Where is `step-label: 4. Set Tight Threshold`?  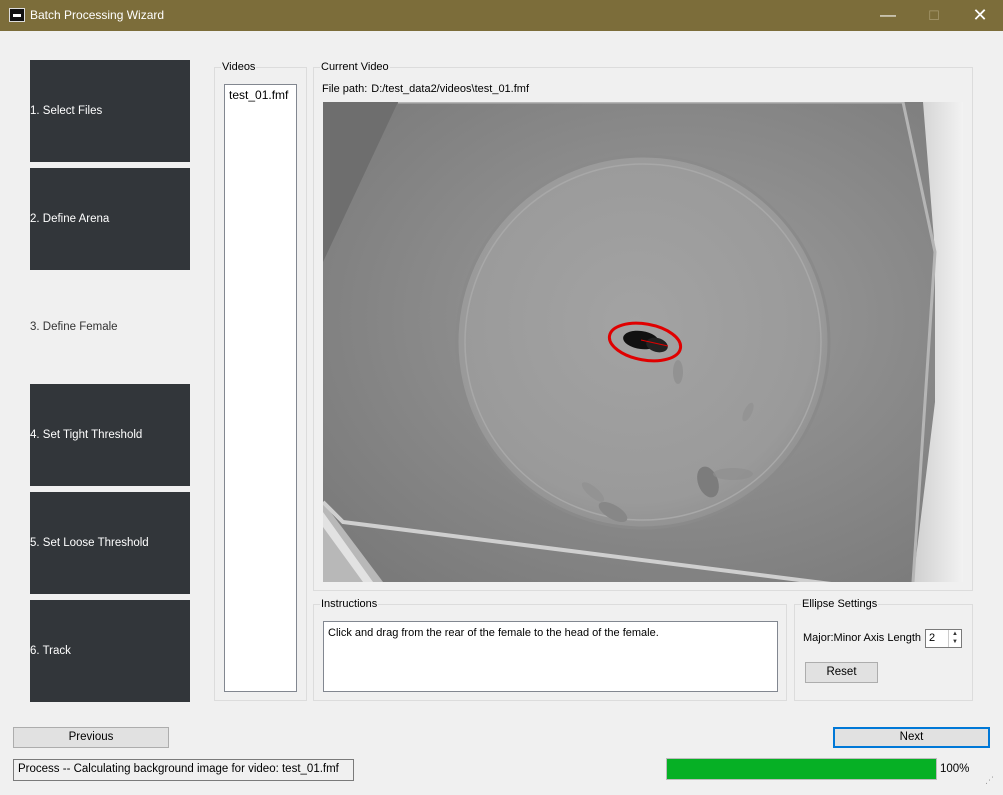 step-label: 4. Set Tight Threshold is located at coordinates (86, 435).